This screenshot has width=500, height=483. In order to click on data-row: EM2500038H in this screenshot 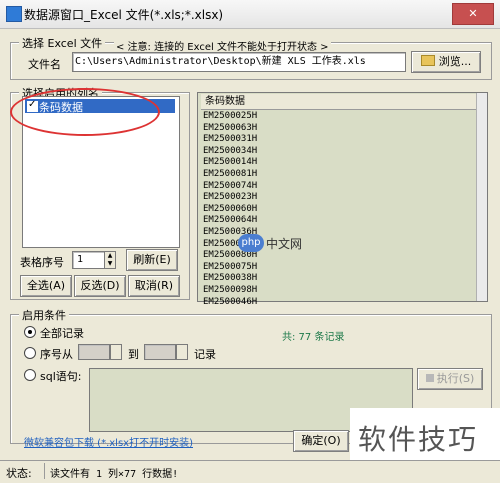, I will do `click(230, 278)`.